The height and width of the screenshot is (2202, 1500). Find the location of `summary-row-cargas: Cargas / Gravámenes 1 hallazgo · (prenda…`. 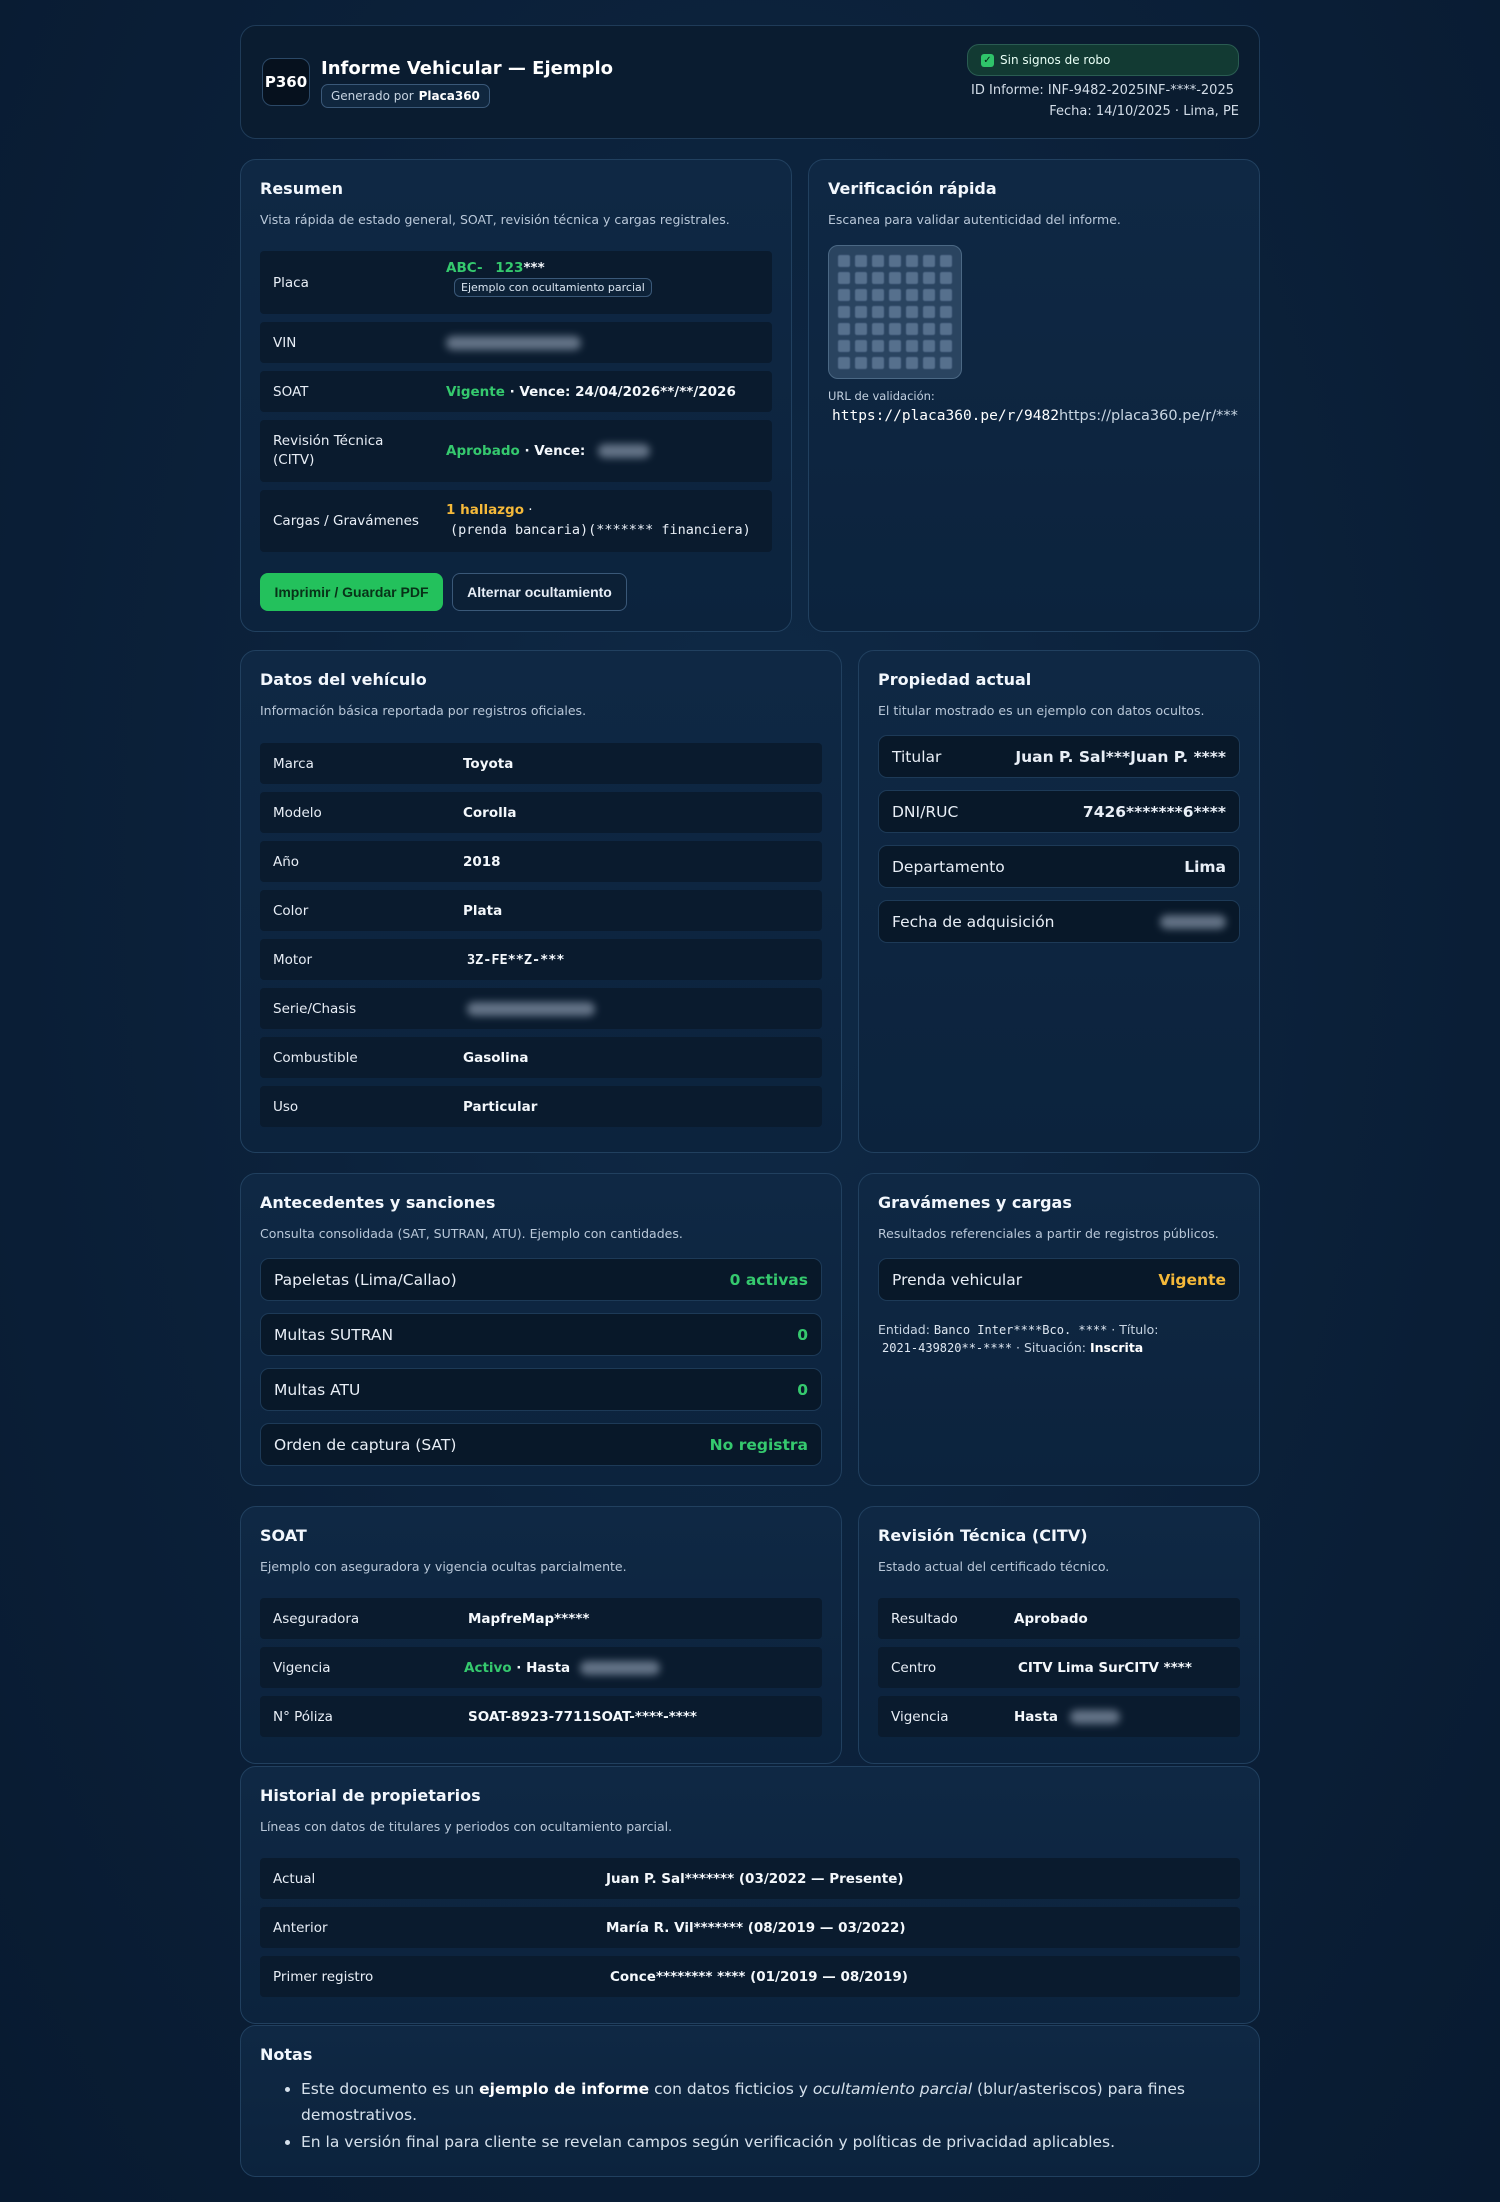

summary-row-cargas: Cargas / Gravámenes 1 hallazgo · (prenda… is located at coordinates (516, 521).